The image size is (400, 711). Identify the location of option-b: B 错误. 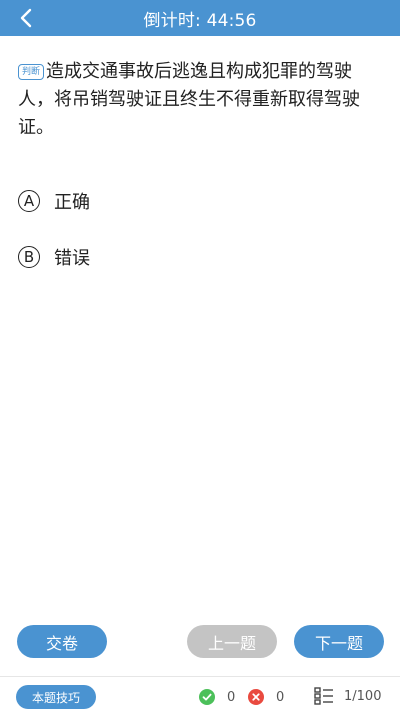
(54, 257).